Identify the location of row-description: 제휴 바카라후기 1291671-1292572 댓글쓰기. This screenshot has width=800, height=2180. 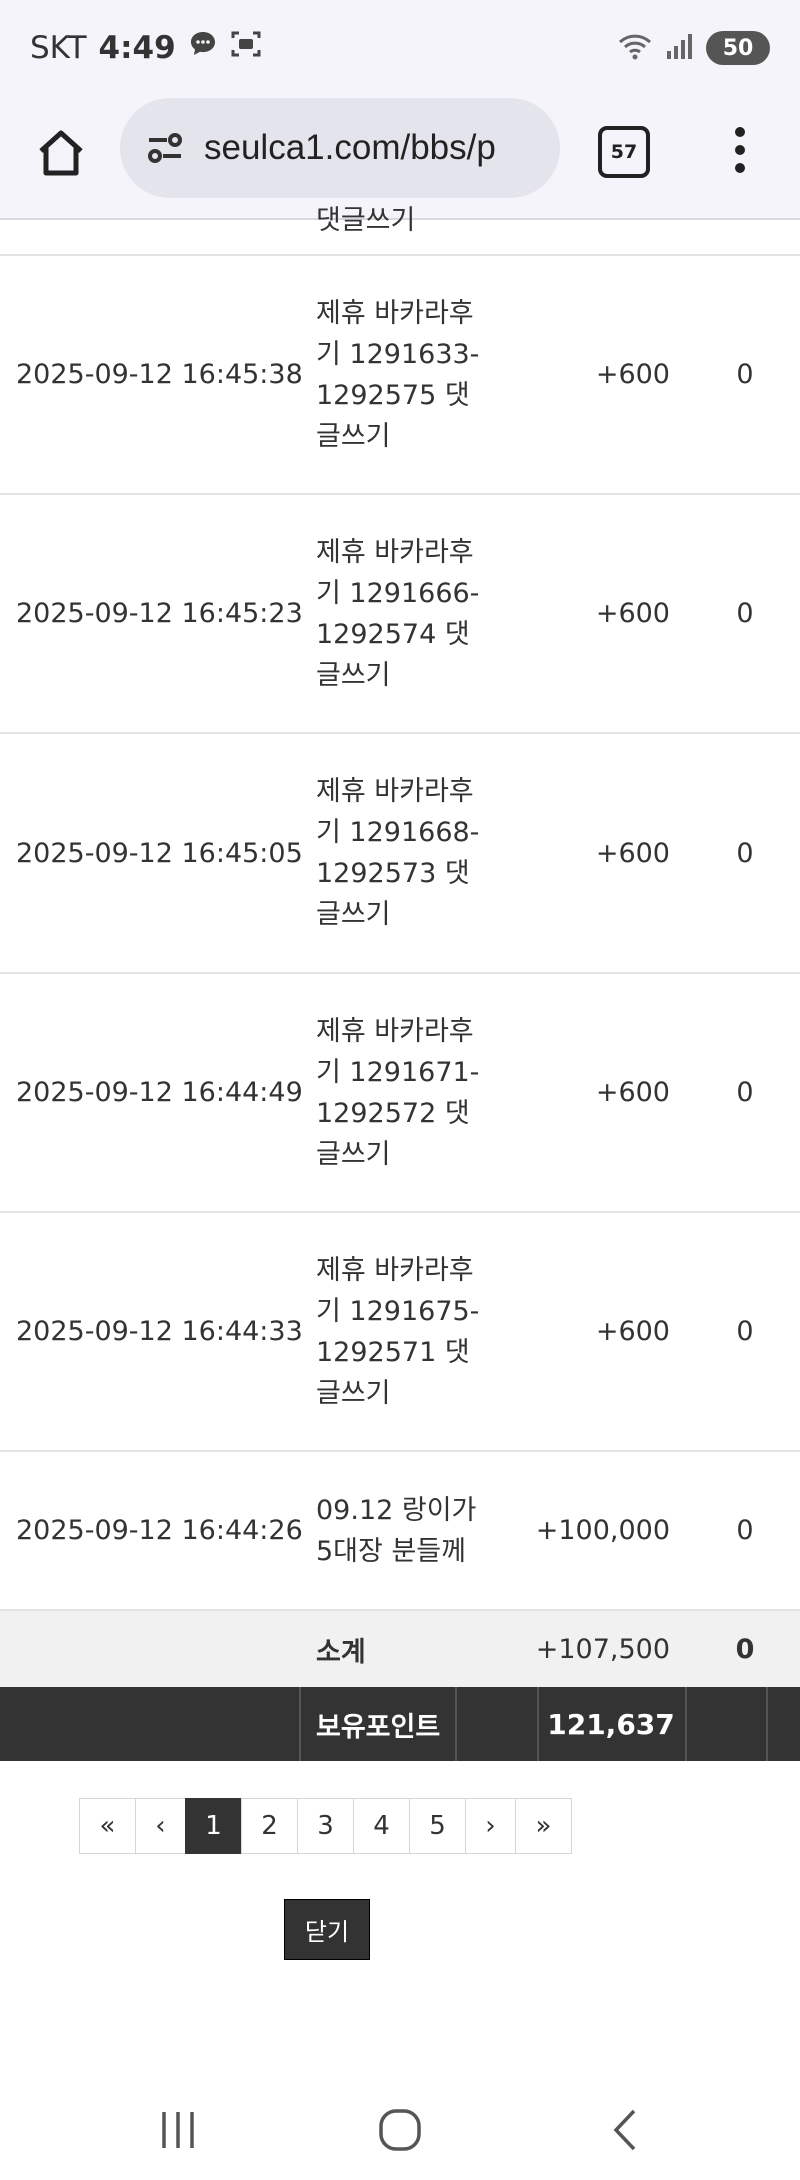
(398, 1092).